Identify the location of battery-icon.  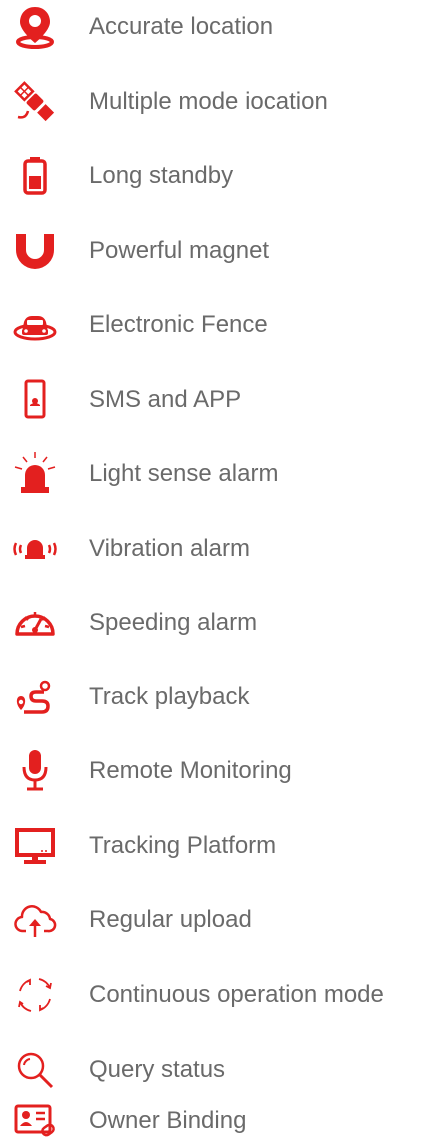
(35, 176).